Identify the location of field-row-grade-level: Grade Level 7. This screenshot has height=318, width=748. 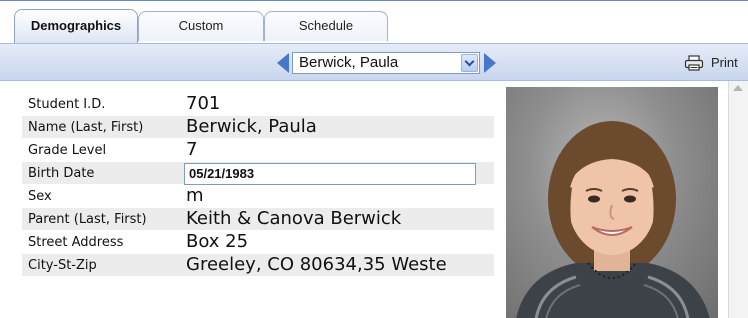
(258, 150).